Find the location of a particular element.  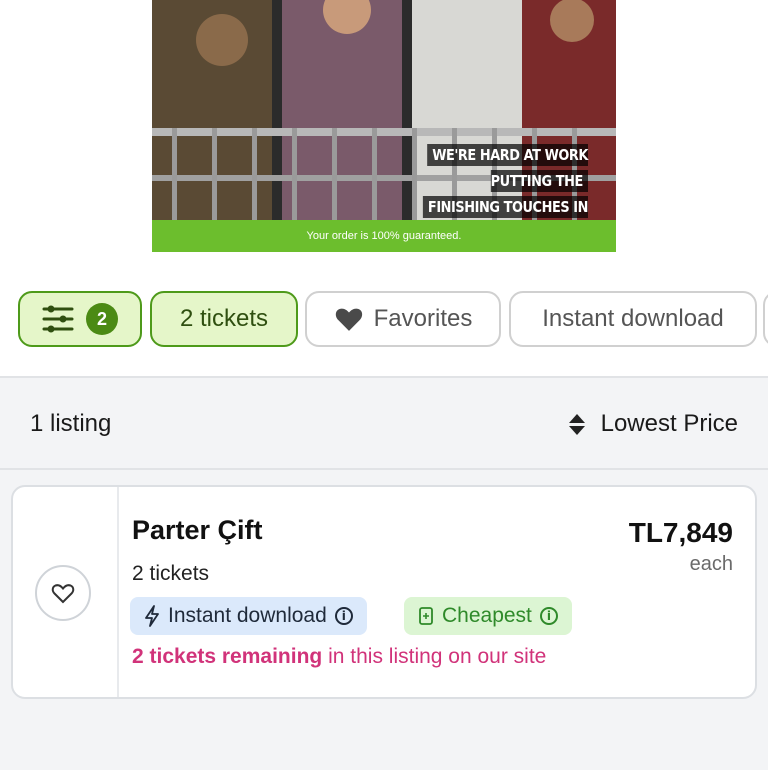

filter-button: 2 is located at coordinates (80, 319).